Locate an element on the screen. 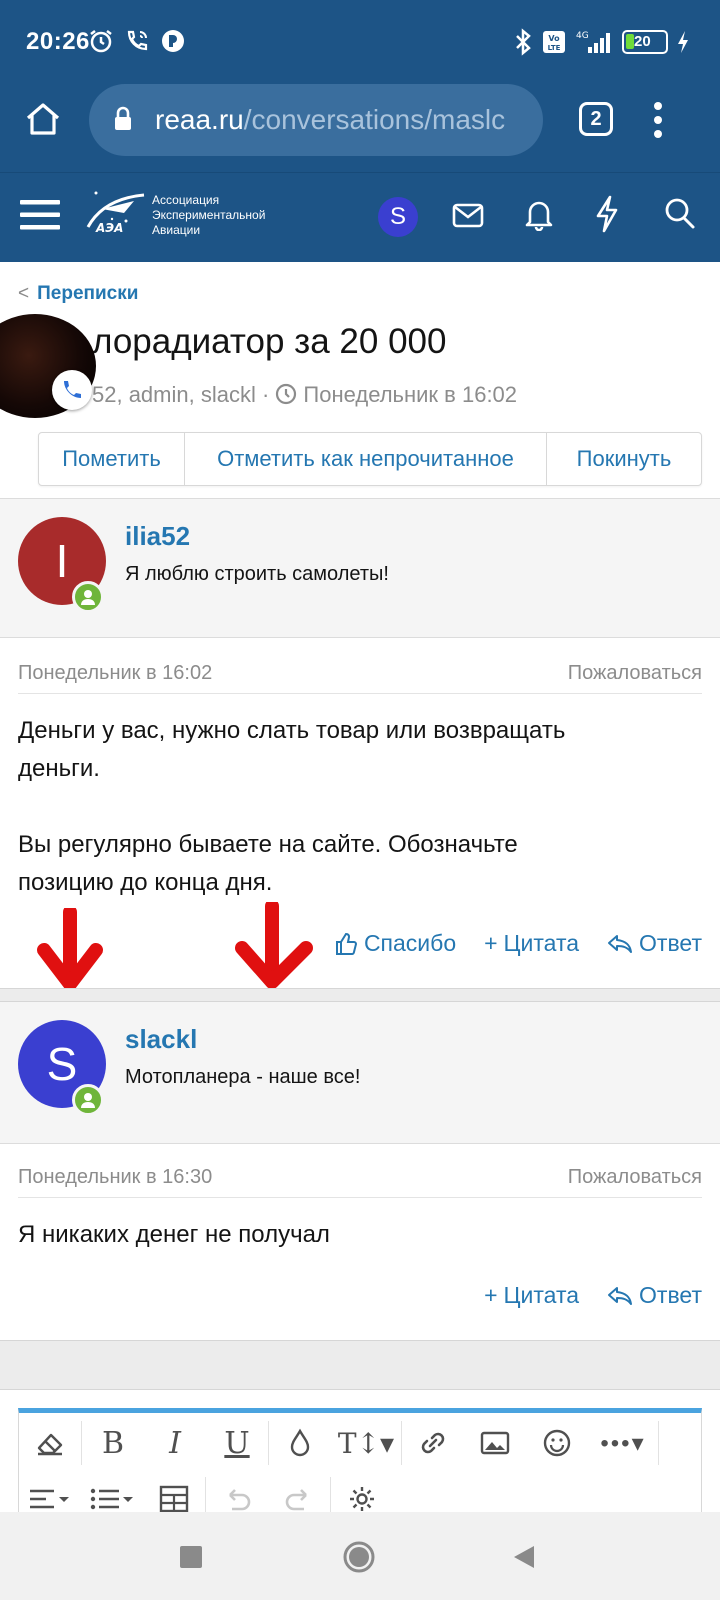  redo-icon is located at coordinates (299, 1491).